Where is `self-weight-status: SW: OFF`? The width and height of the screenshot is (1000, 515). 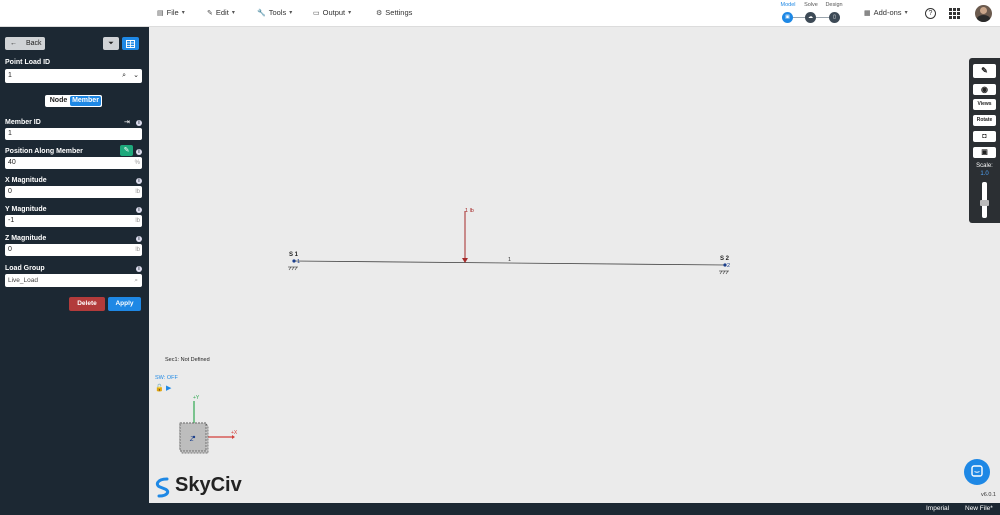
self-weight-status: SW: OFF is located at coordinates (166, 378).